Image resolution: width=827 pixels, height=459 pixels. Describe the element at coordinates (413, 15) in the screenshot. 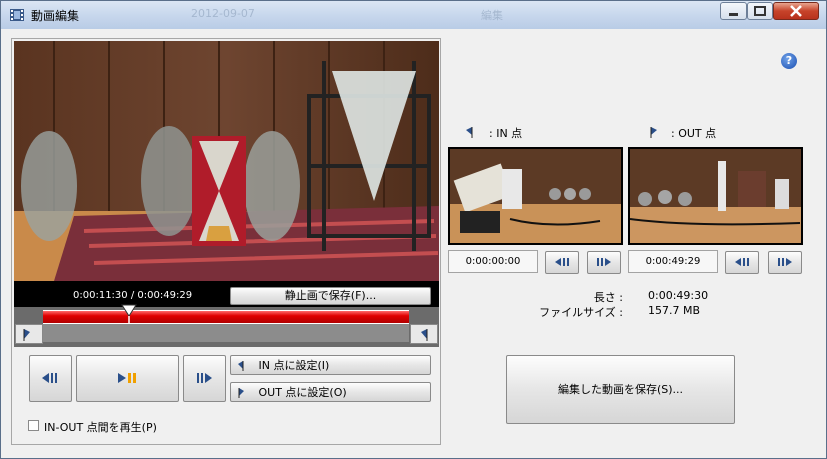

I see `title-bar: 動画編集 2012-09-07 編集` at that location.